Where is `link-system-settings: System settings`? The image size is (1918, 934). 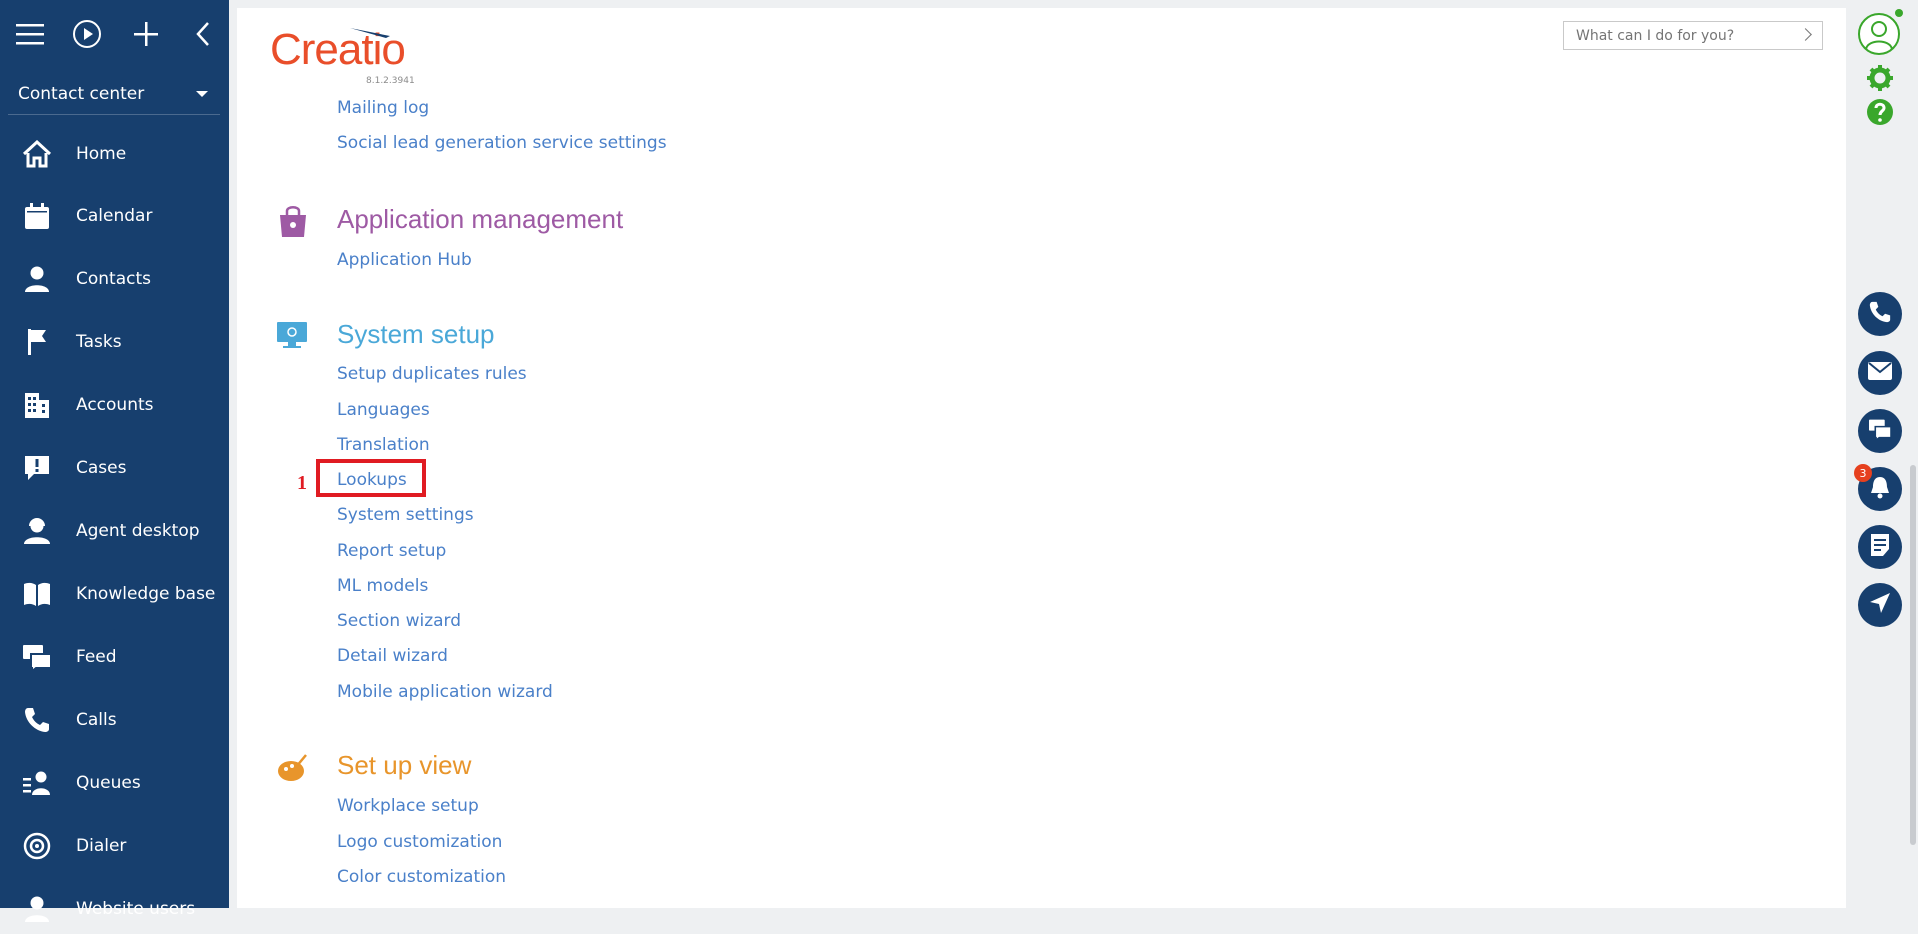 link-system-settings: System settings is located at coordinates (405, 515).